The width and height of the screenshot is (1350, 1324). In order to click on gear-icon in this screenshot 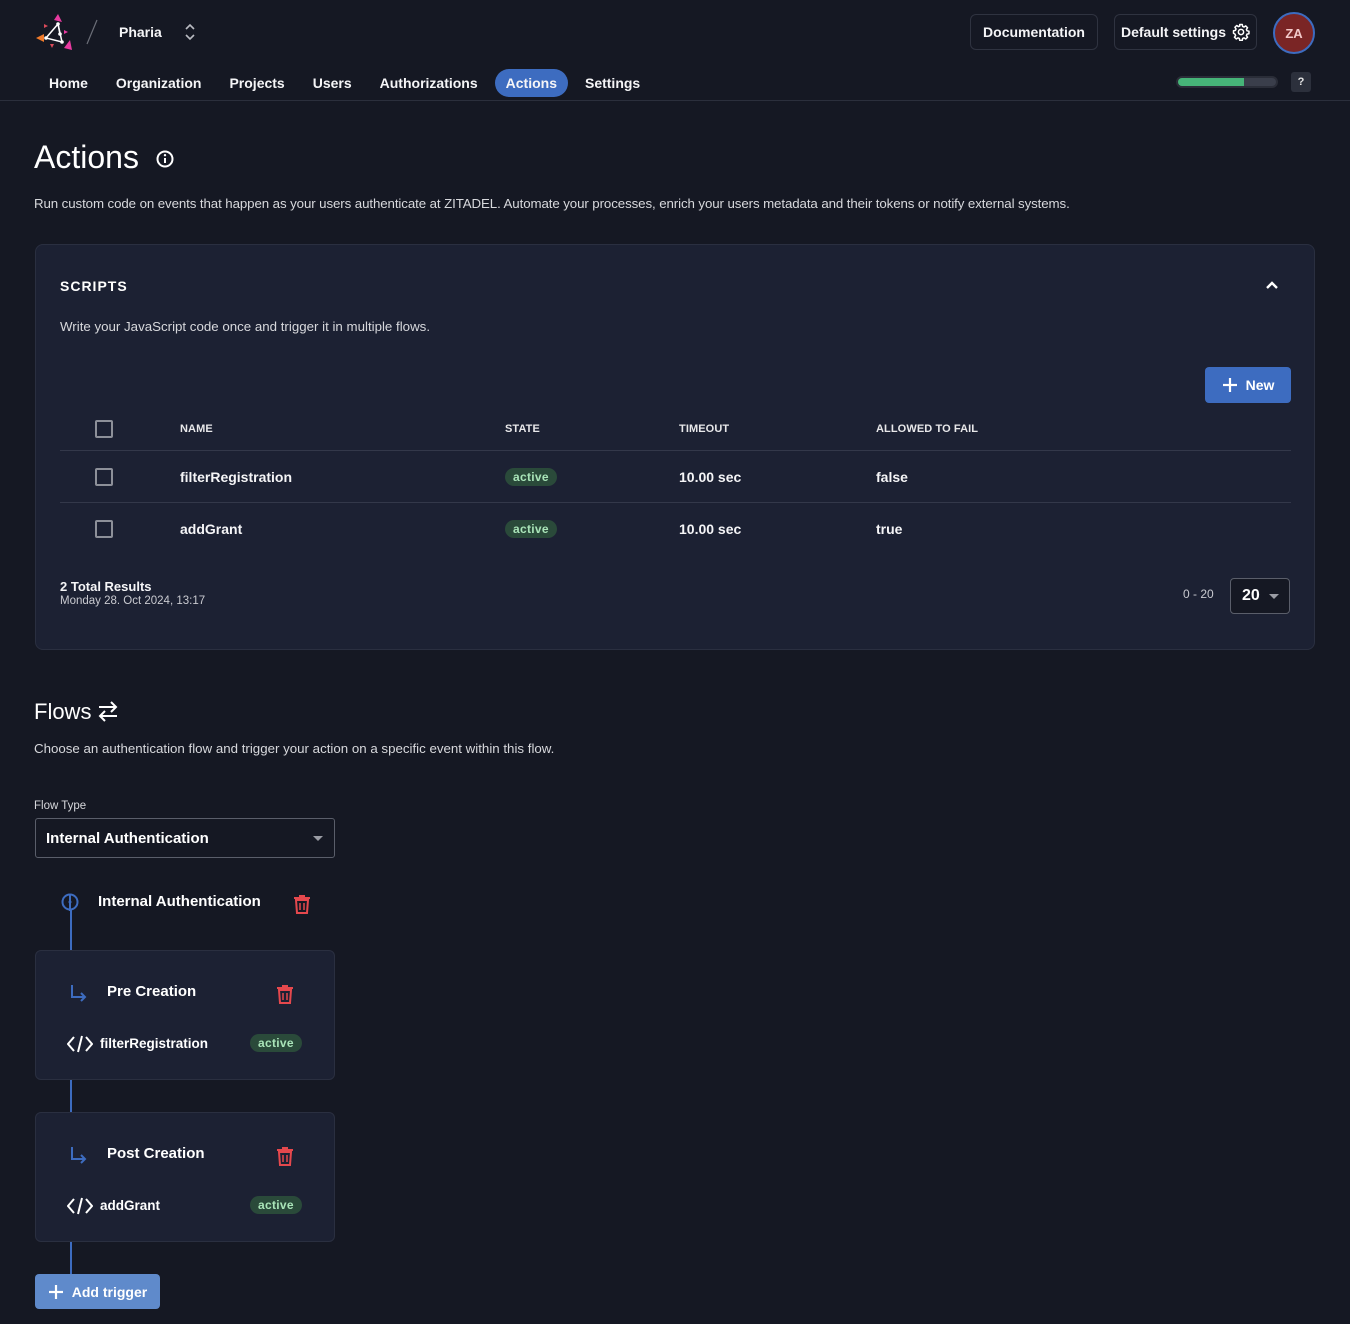, I will do `click(1241, 32)`.